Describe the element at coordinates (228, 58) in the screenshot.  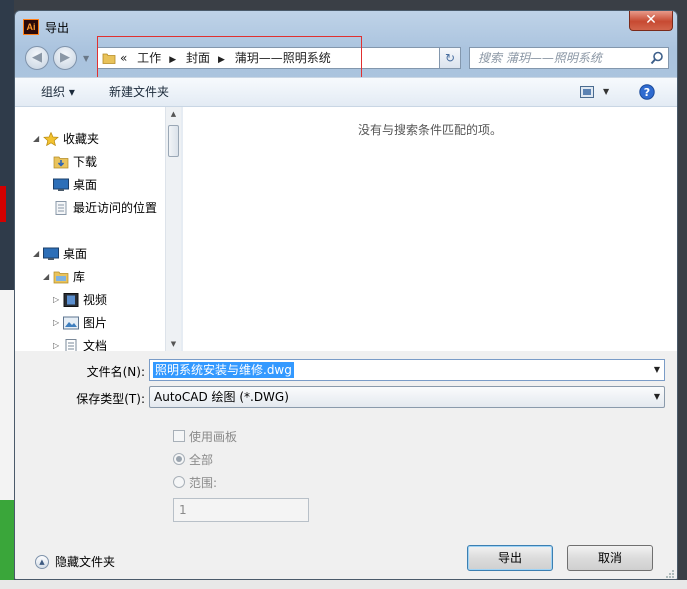
I see `breadcrumb: « 工作 ▶ 封面 ▶ 蒲玥——照明系统` at that location.